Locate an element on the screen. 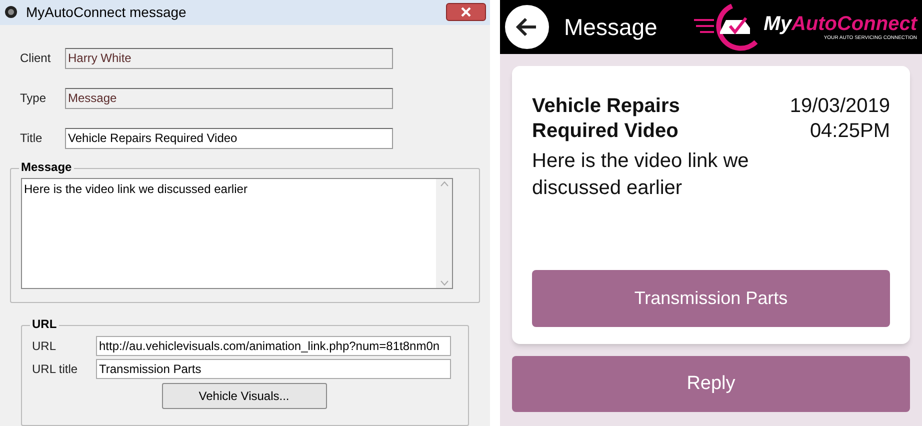 This screenshot has height=426, width=922. close-icon is located at coordinates (466, 12).